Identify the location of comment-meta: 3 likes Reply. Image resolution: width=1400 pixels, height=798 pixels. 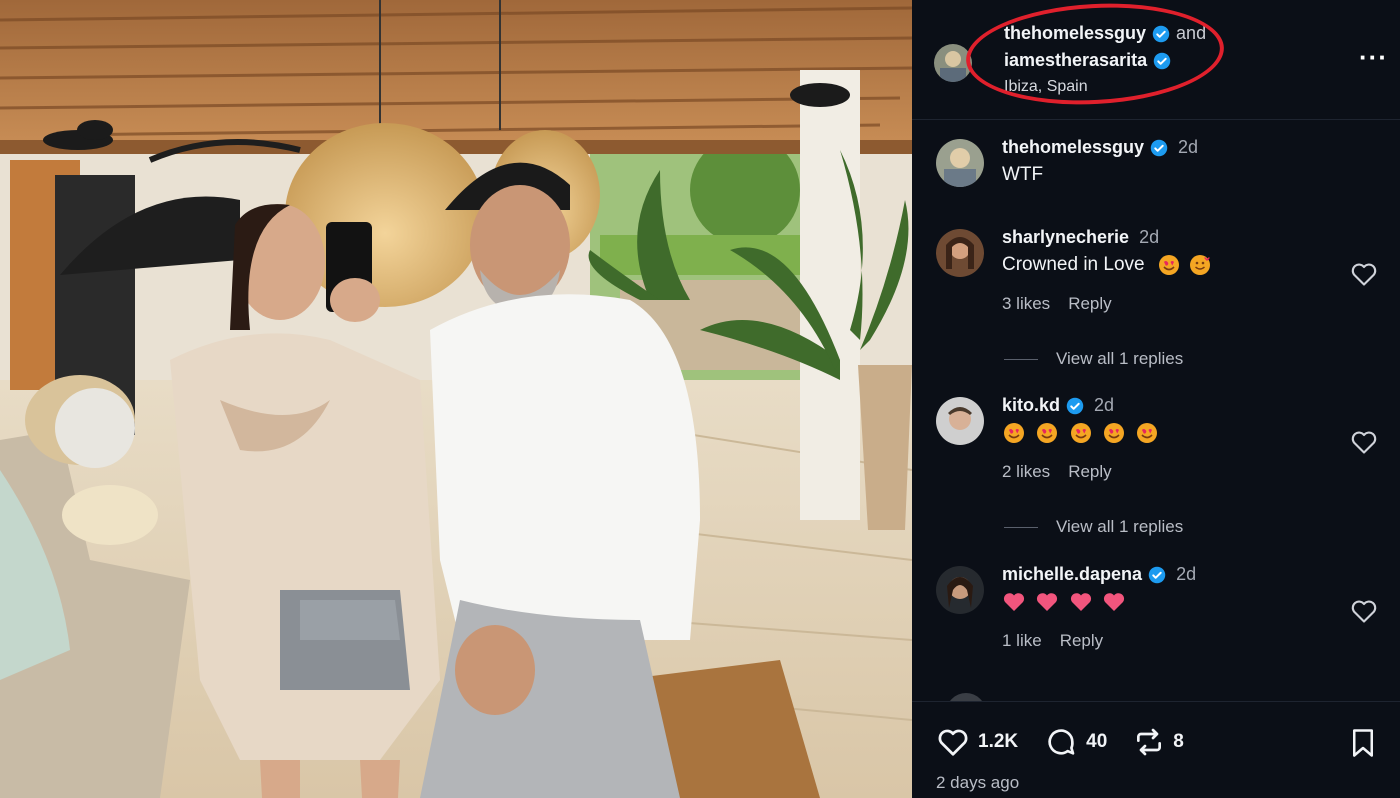
(1108, 304).